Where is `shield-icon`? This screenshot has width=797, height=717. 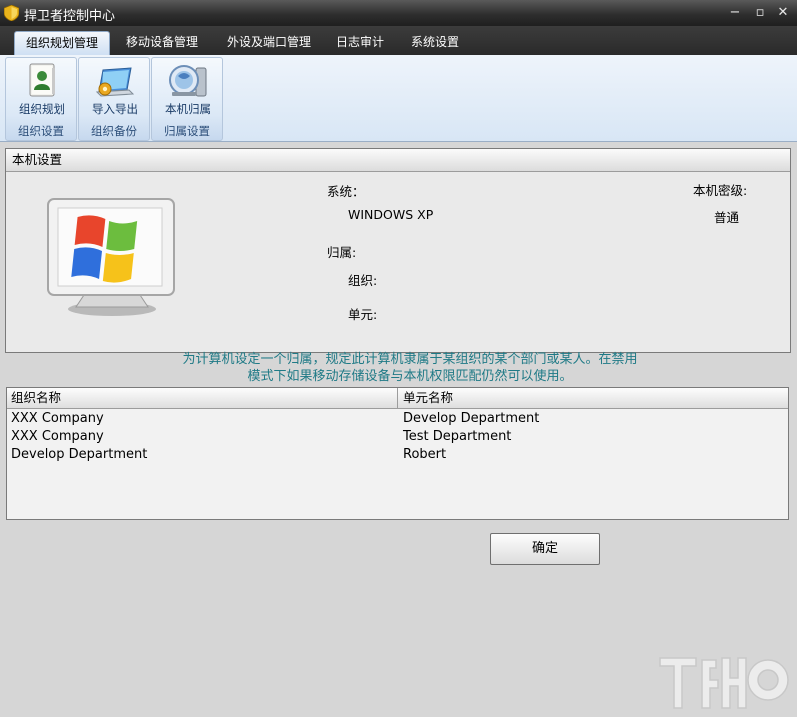 shield-icon is located at coordinates (11, 13).